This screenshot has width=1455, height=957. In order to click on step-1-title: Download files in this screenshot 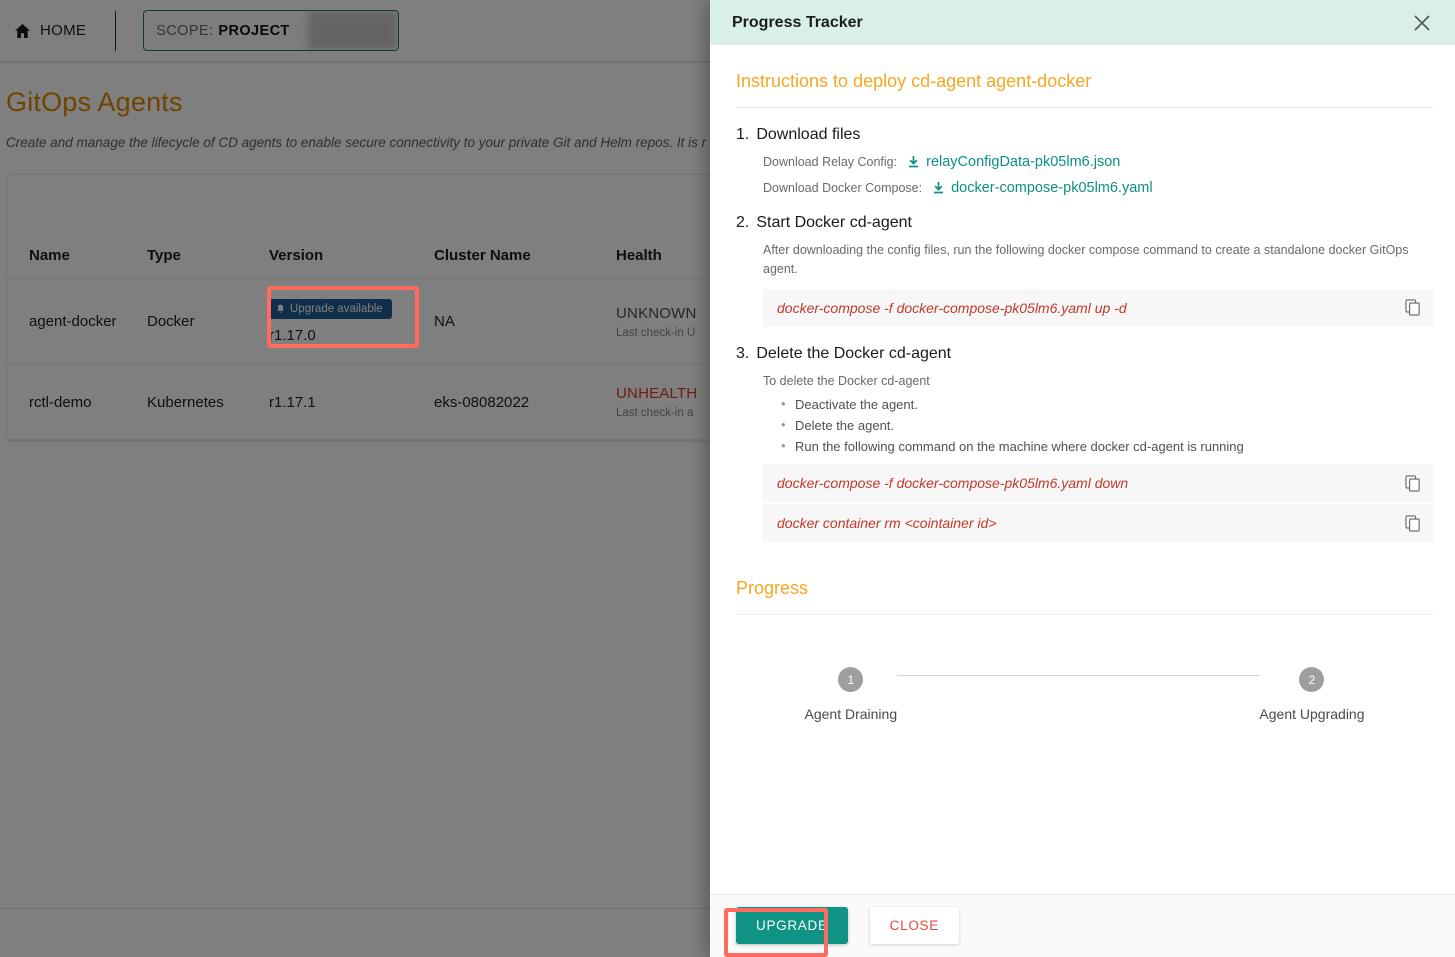, I will do `click(808, 134)`.